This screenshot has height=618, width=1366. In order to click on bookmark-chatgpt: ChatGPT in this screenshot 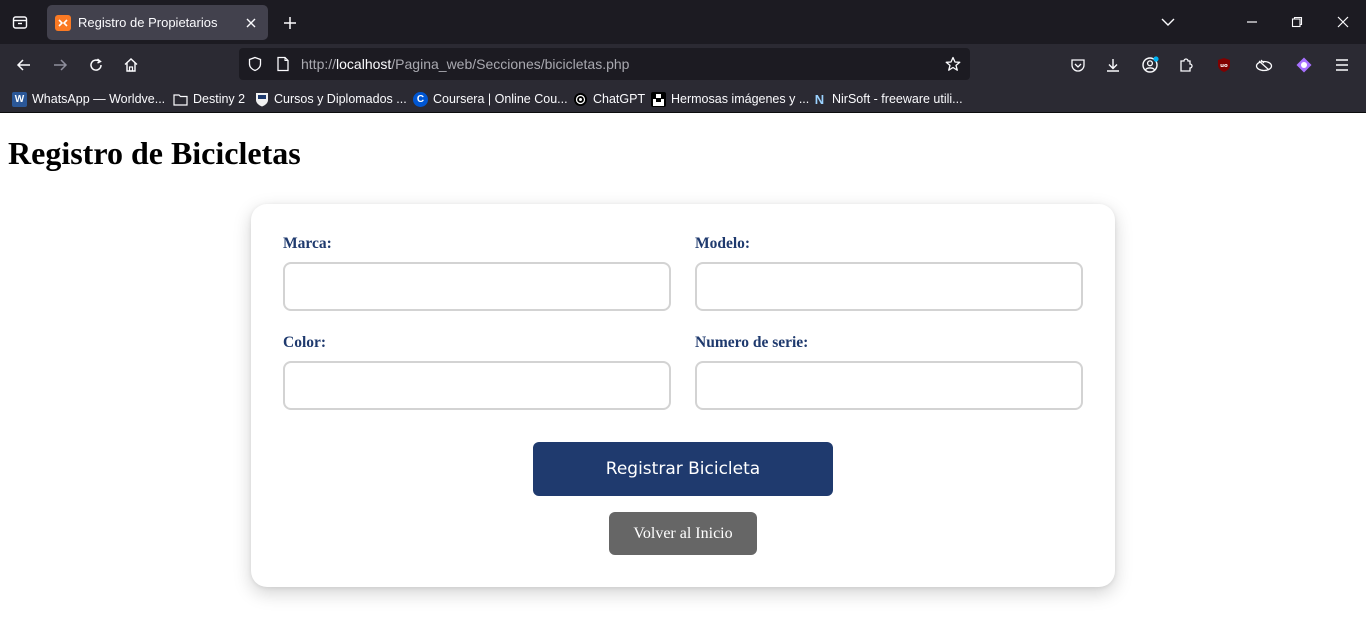, I will do `click(609, 99)`.